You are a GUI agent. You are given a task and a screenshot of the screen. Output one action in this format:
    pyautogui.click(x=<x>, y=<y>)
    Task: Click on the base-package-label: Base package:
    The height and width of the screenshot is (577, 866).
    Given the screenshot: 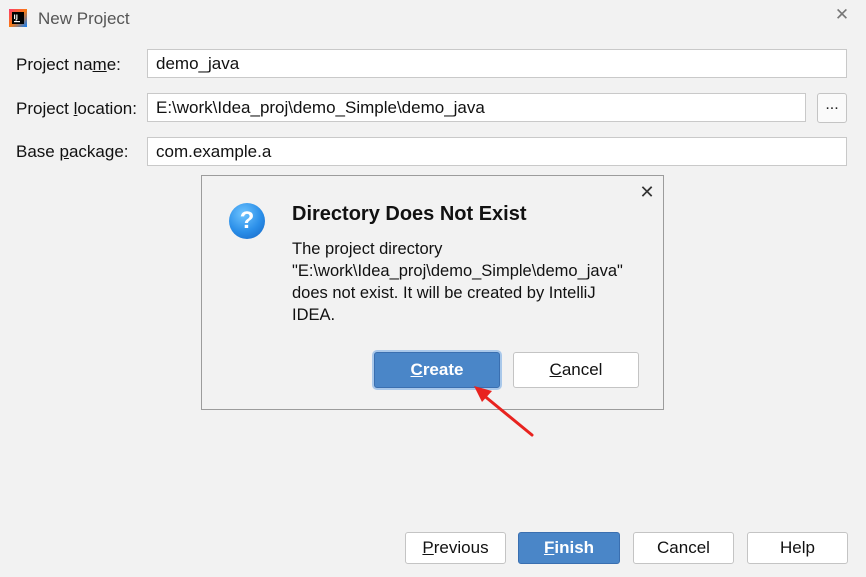 What is the action you would take?
    pyautogui.click(x=72, y=151)
    